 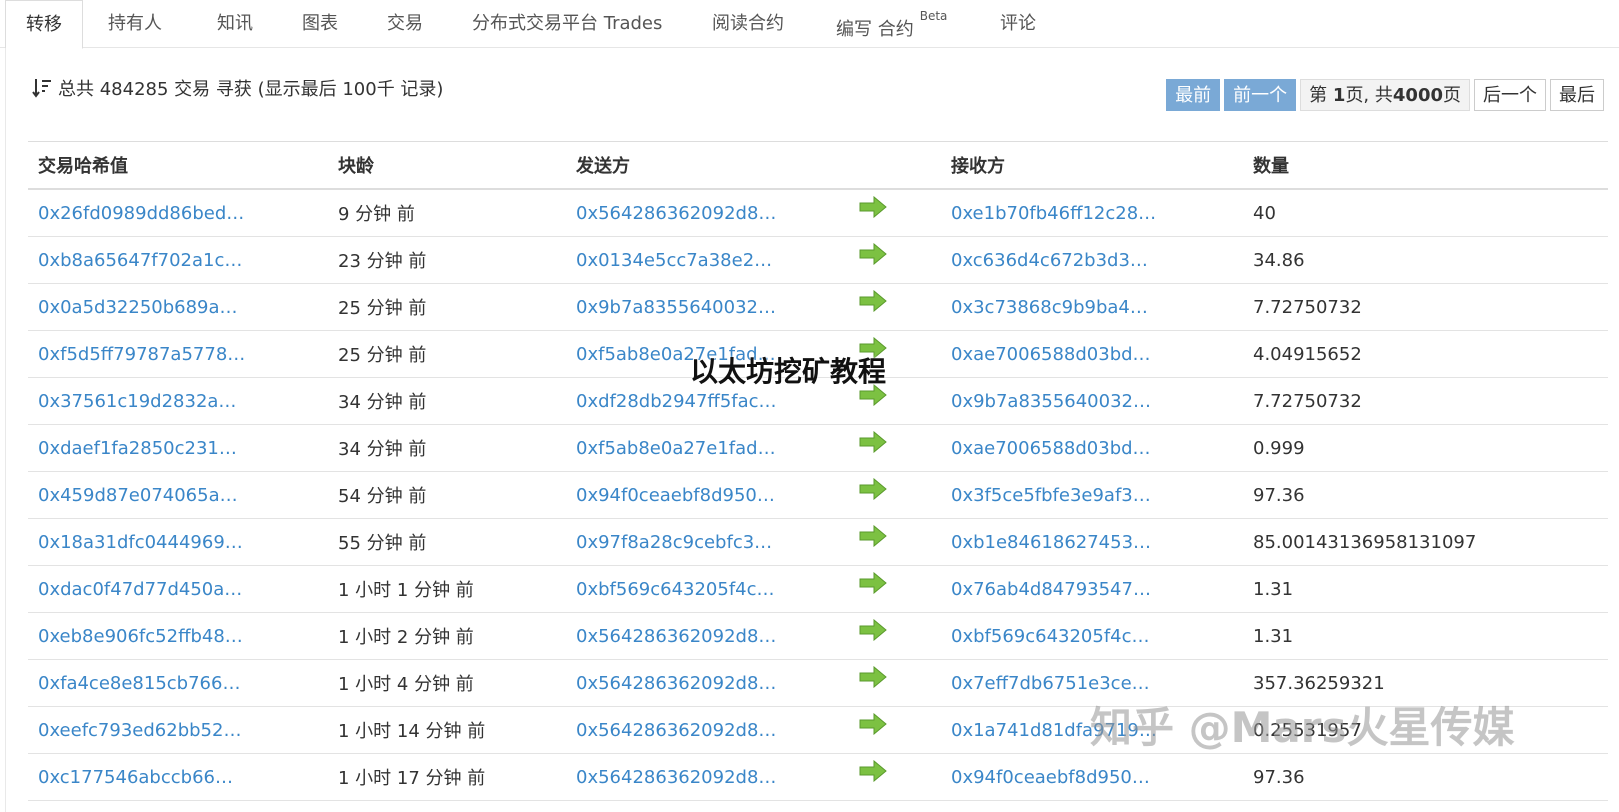 I want to click on tab-comments: 评论, so click(x=1018, y=24).